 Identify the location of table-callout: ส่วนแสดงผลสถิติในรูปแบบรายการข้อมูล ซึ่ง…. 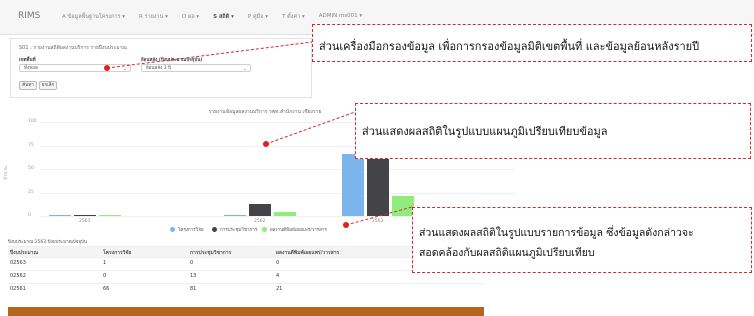
(582, 240).